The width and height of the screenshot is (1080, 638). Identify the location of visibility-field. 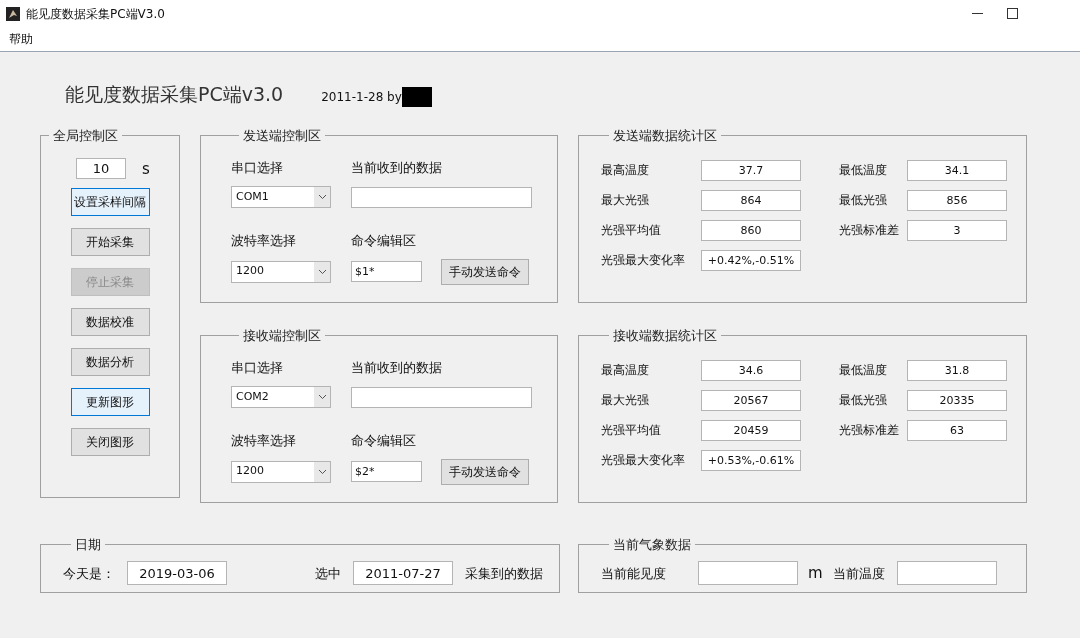
(748, 573).